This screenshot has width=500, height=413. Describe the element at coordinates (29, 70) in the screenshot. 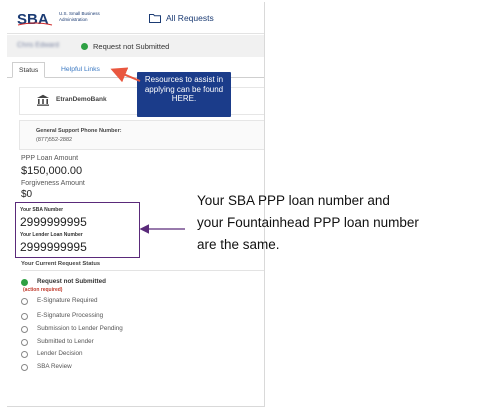

I see `tab-status: Status` at that location.